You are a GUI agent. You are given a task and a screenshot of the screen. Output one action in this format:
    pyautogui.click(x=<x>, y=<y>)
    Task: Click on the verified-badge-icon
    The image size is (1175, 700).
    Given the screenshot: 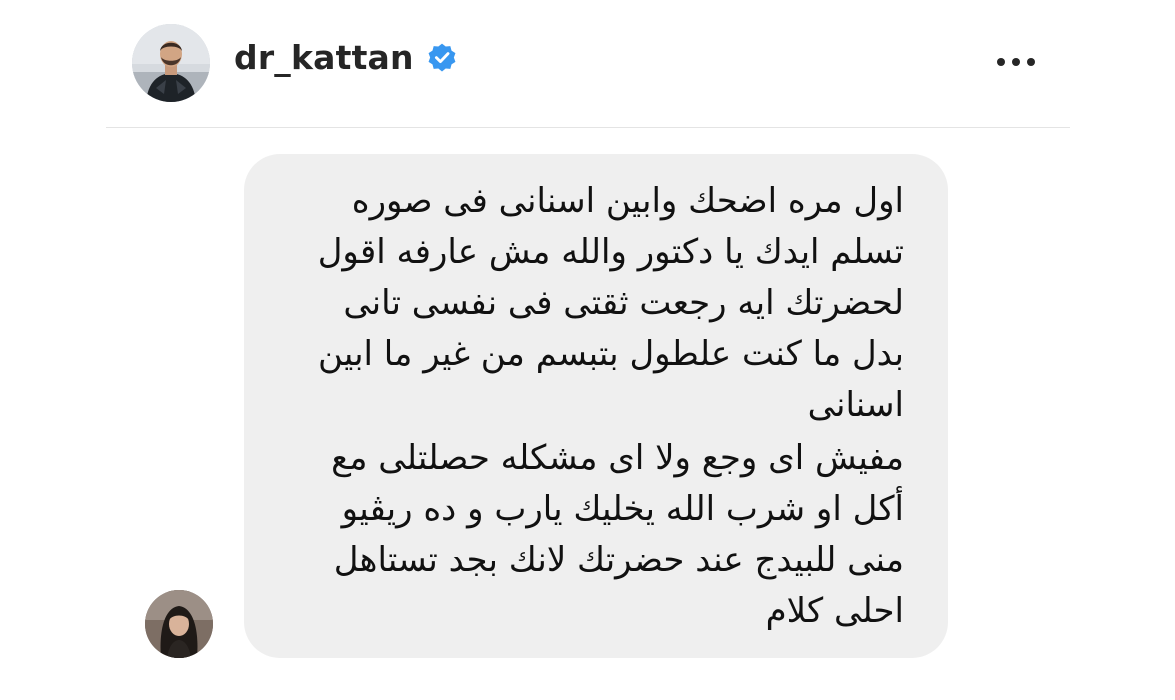 What is the action you would take?
    pyautogui.click(x=442, y=58)
    